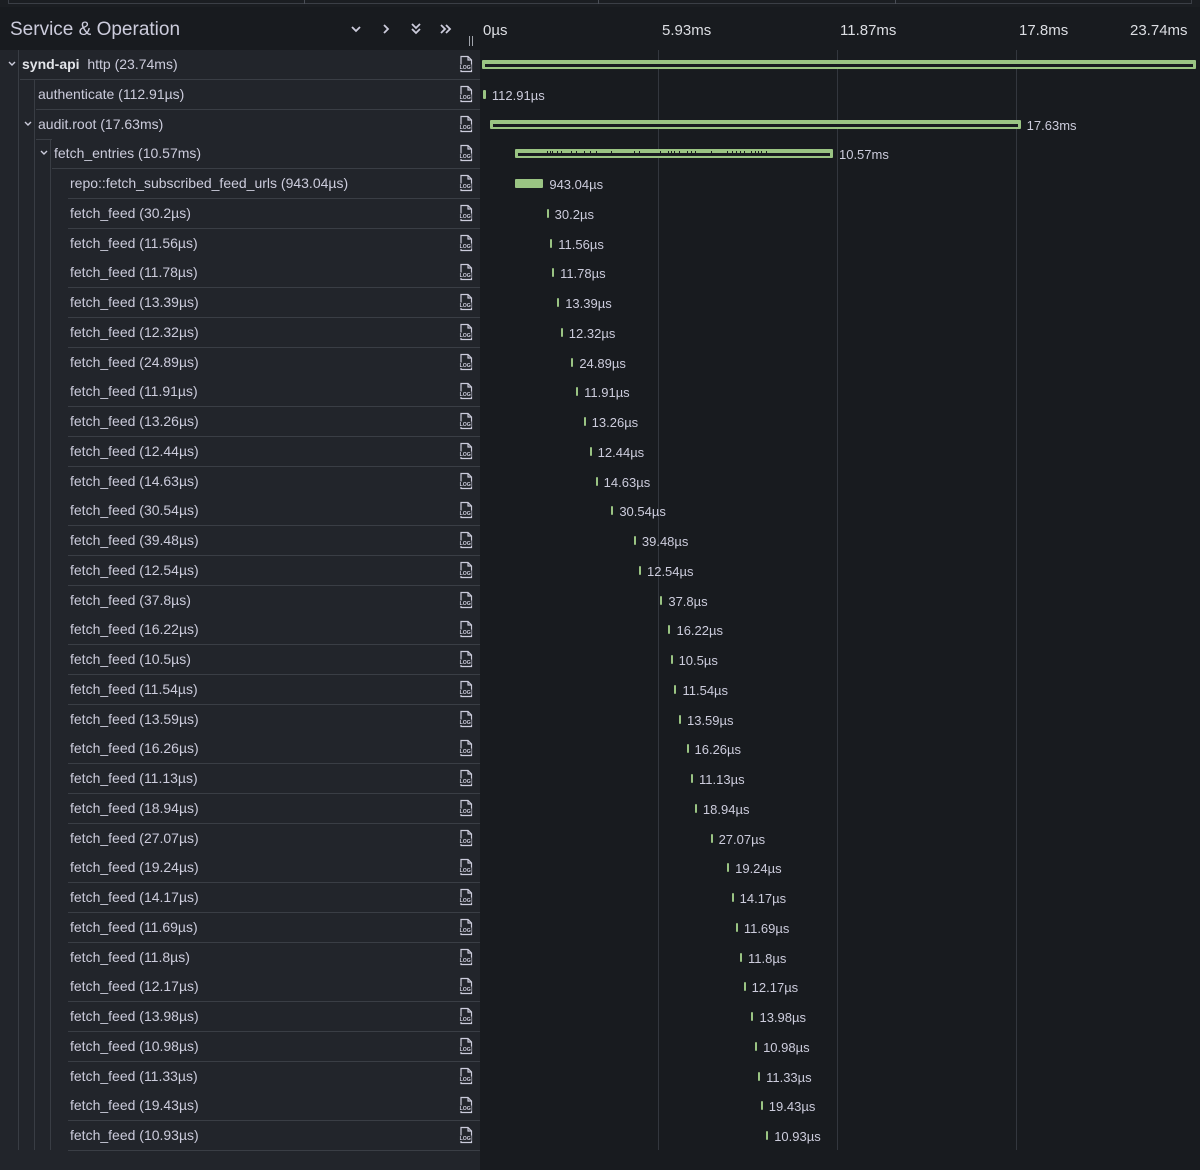 The image size is (1200, 1170). I want to click on span-duration-label: 11.8µs, so click(767, 958).